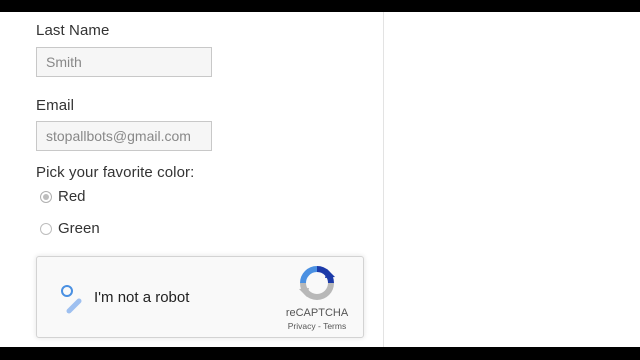  What do you see at coordinates (124, 62) in the screenshot?
I see `last-name-input` at bounding box center [124, 62].